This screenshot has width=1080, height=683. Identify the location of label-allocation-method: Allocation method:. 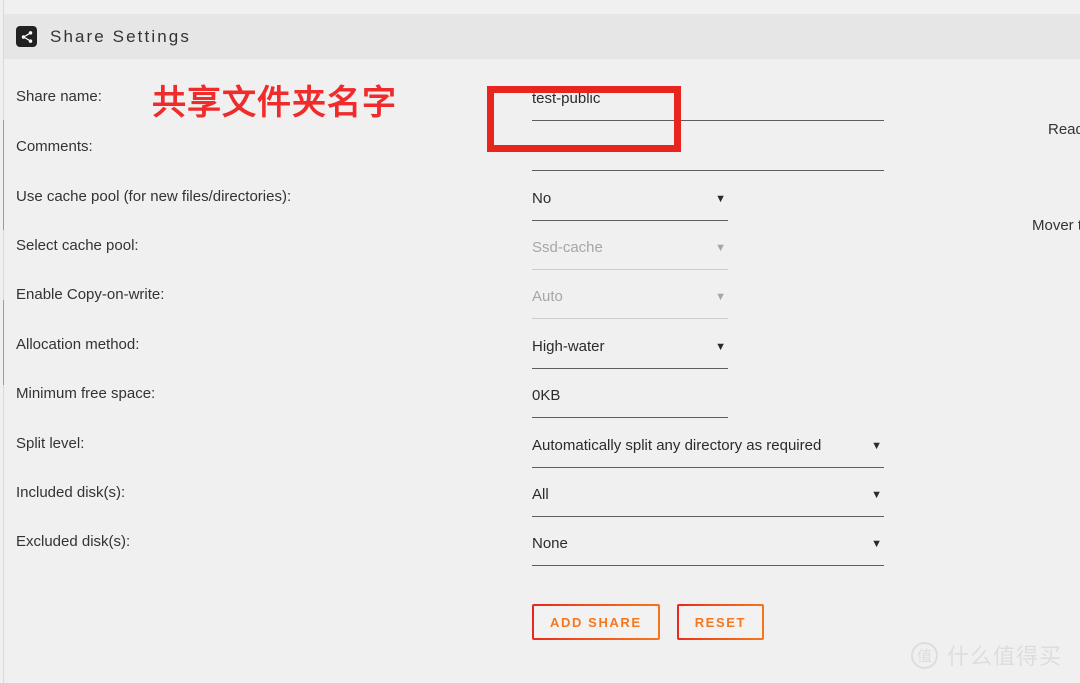
(78, 344).